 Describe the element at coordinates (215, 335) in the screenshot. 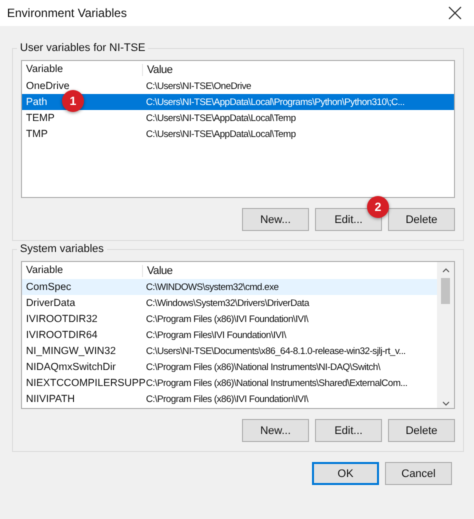

I see `variable-value: C:\Program Files\IVI Foundation\IVI\` at that location.